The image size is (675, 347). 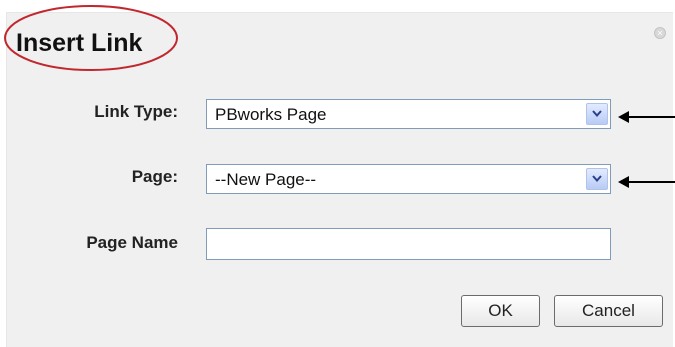 What do you see at coordinates (154, 176) in the screenshot?
I see `page-label: Page:` at bounding box center [154, 176].